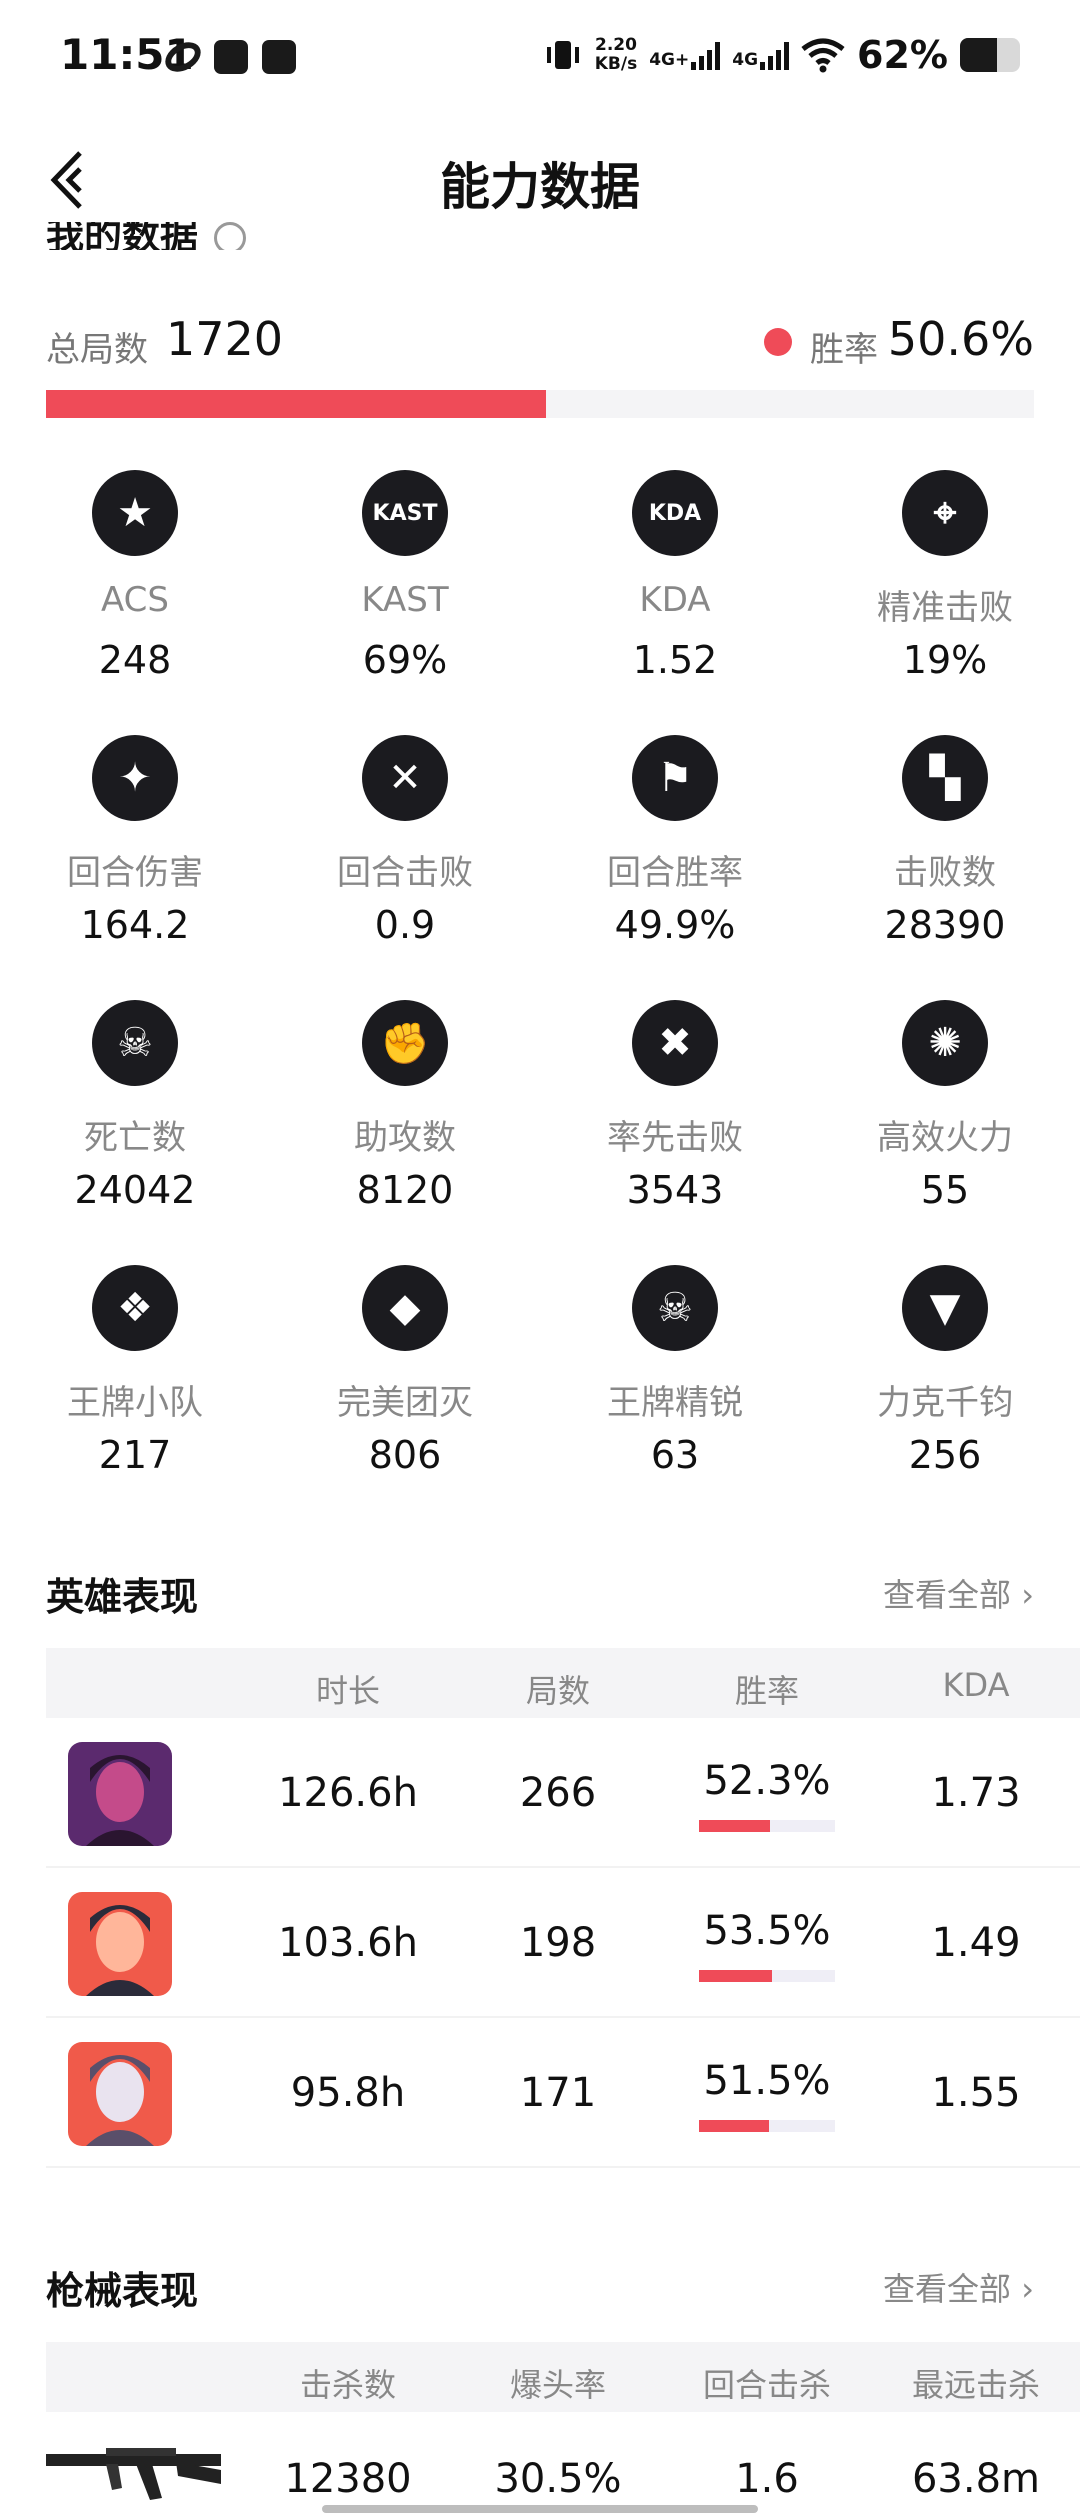 The height and width of the screenshot is (2520, 1080). I want to click on stat-value: 49.9%, so click(675, 925).